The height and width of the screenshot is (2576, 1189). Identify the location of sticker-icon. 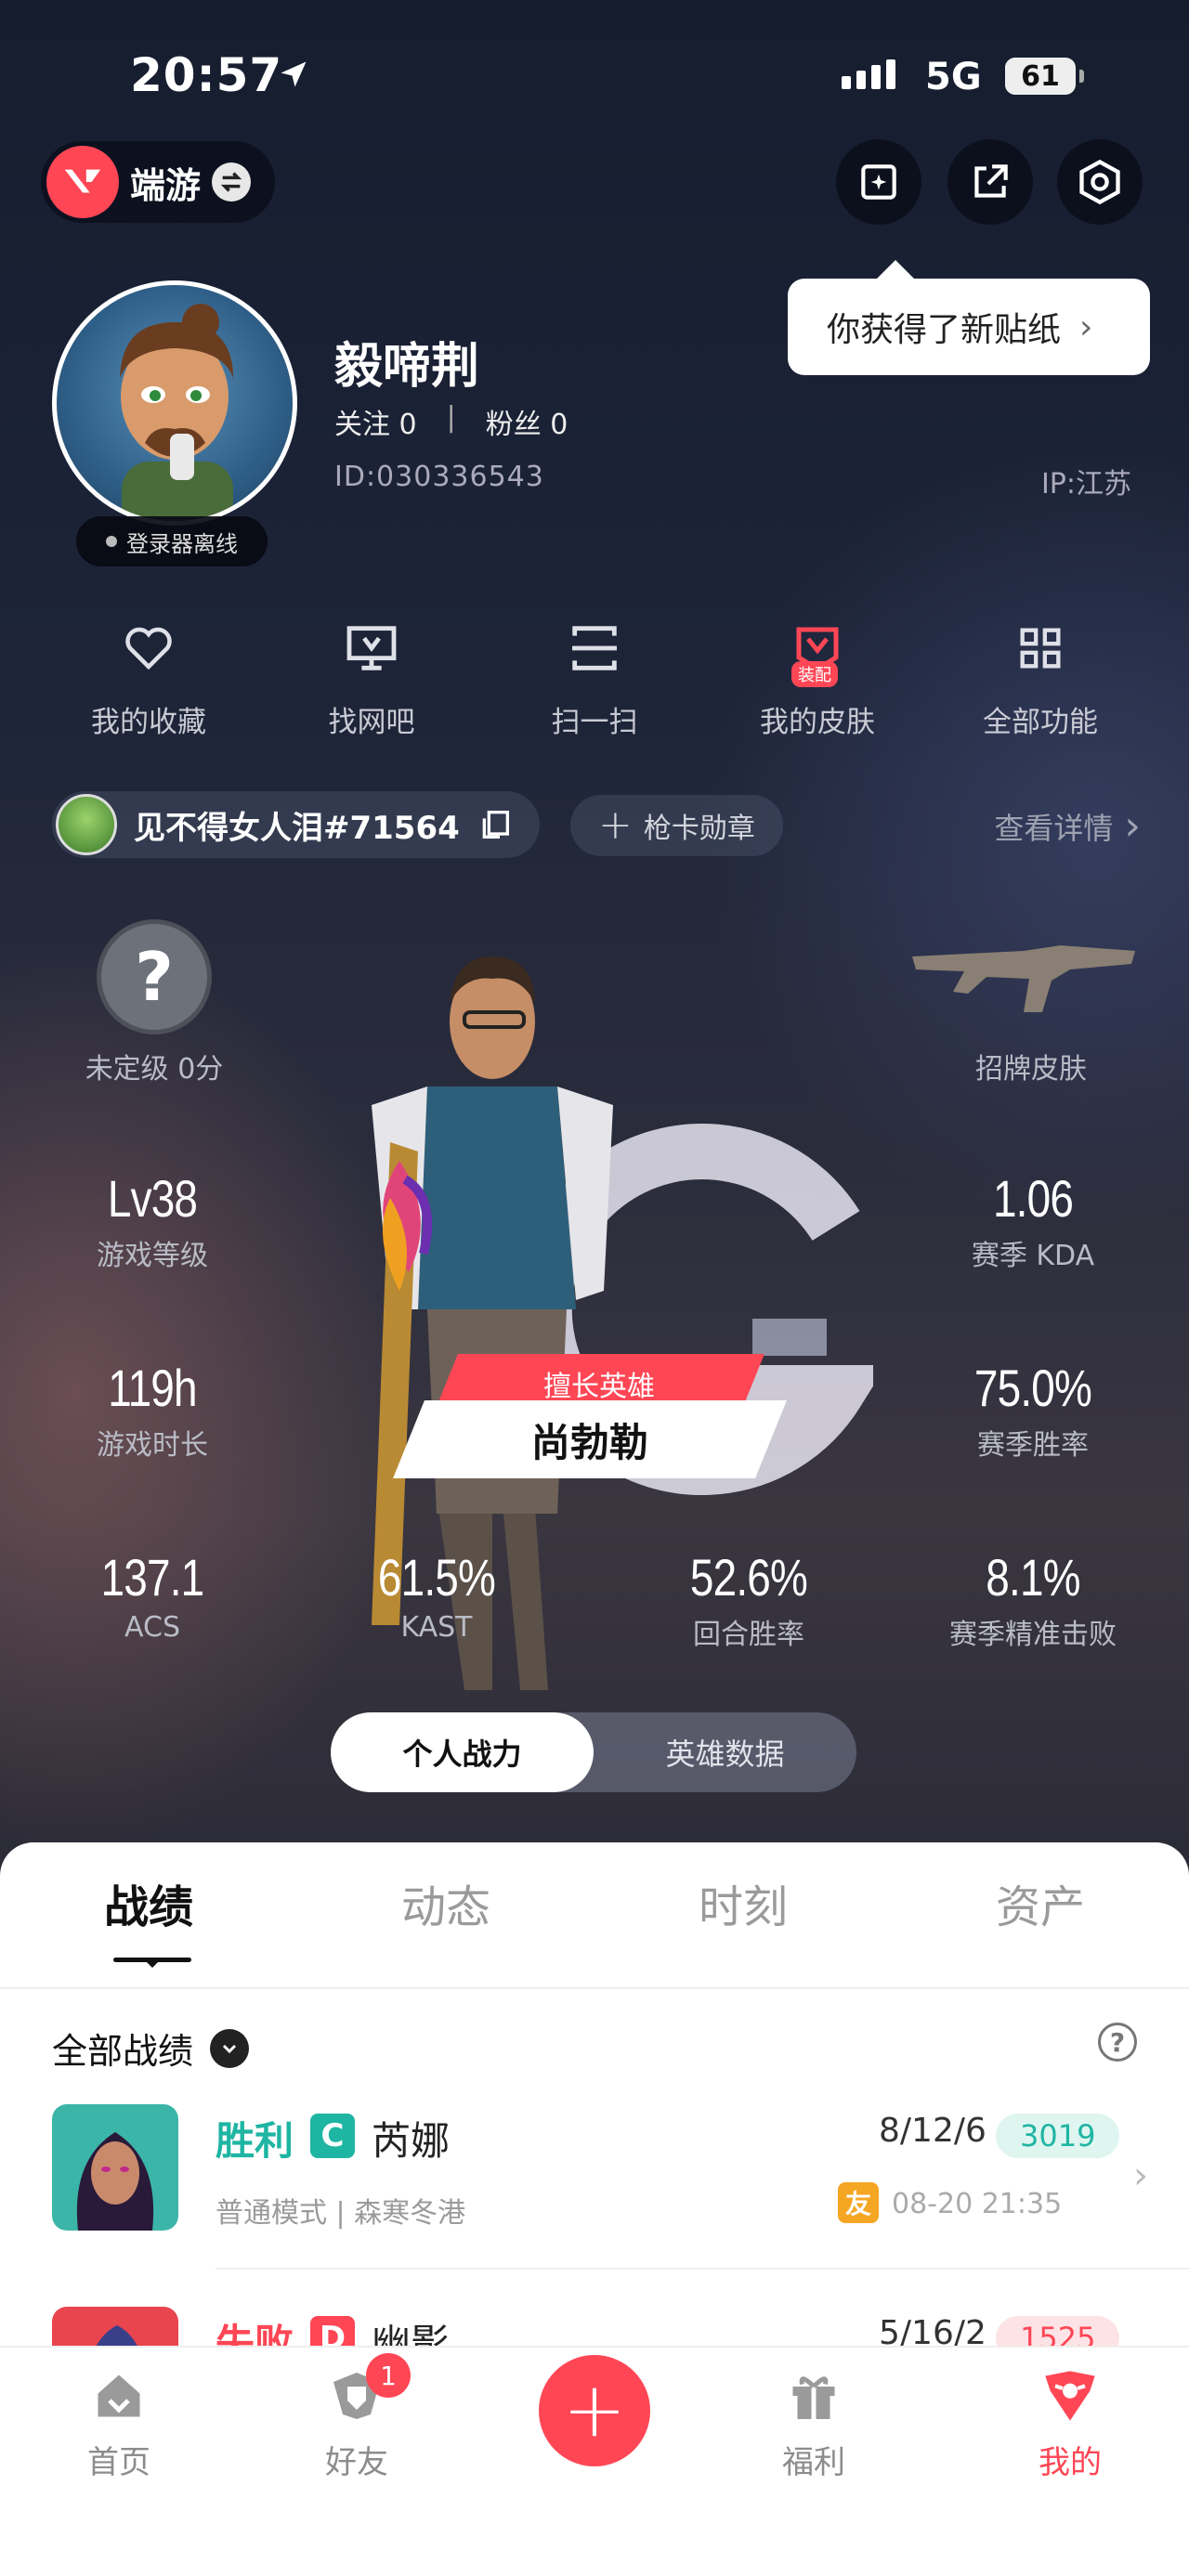
(879, 182).